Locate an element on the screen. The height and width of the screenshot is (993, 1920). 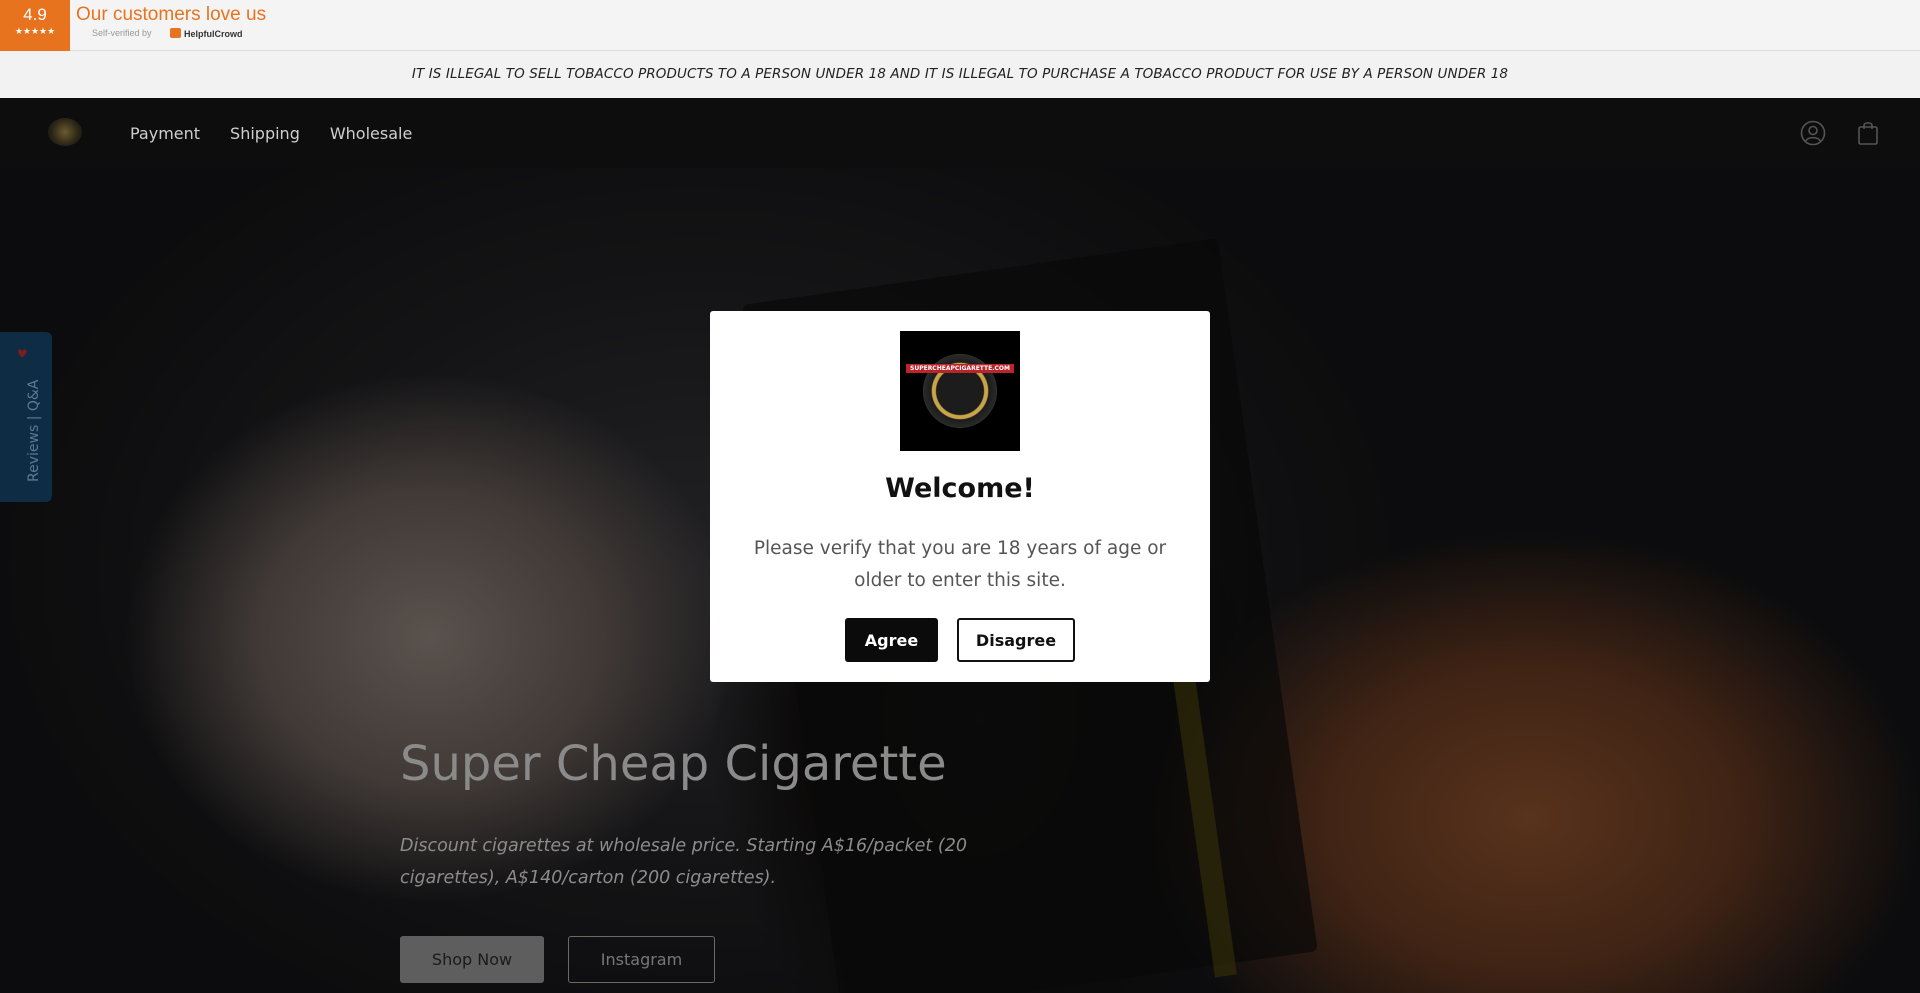
nav-wholesale: Wholesale is located at coordinates (371, 133).